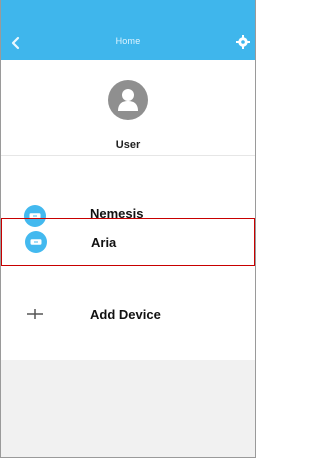  Describe the element at coordinates (35, 314) in the screenshot. I see `plus-icon` at that location.